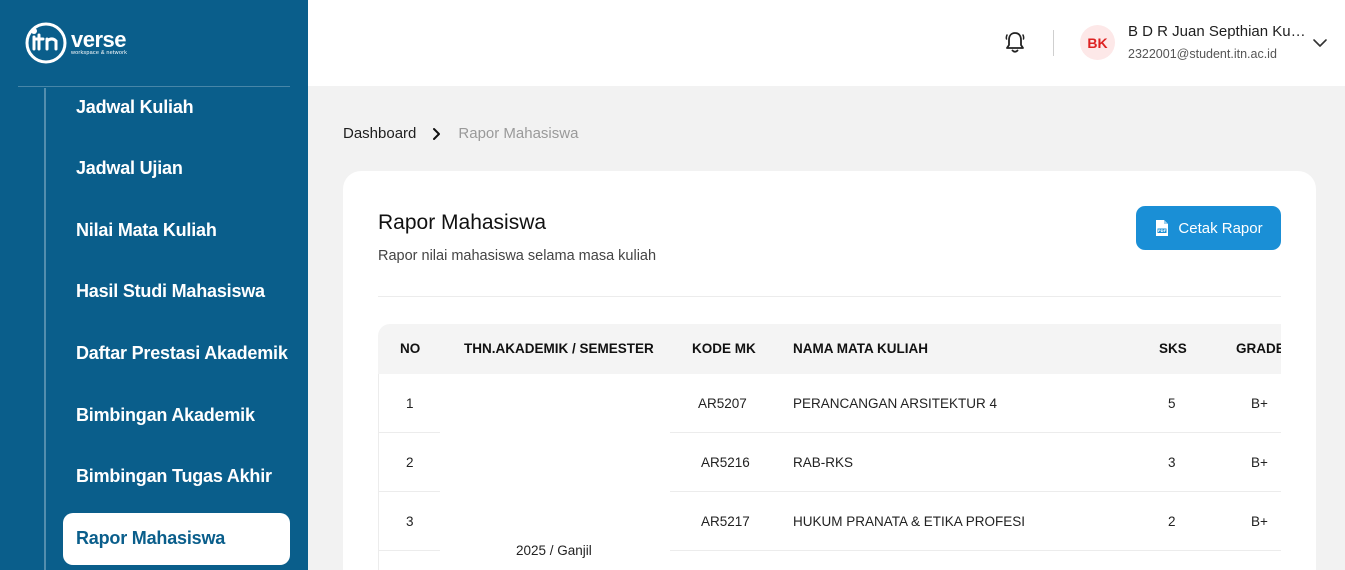 This screenshot has height=570, width=1345. I want to click on brand-logo: verse workspace & network, so click(76, 43).